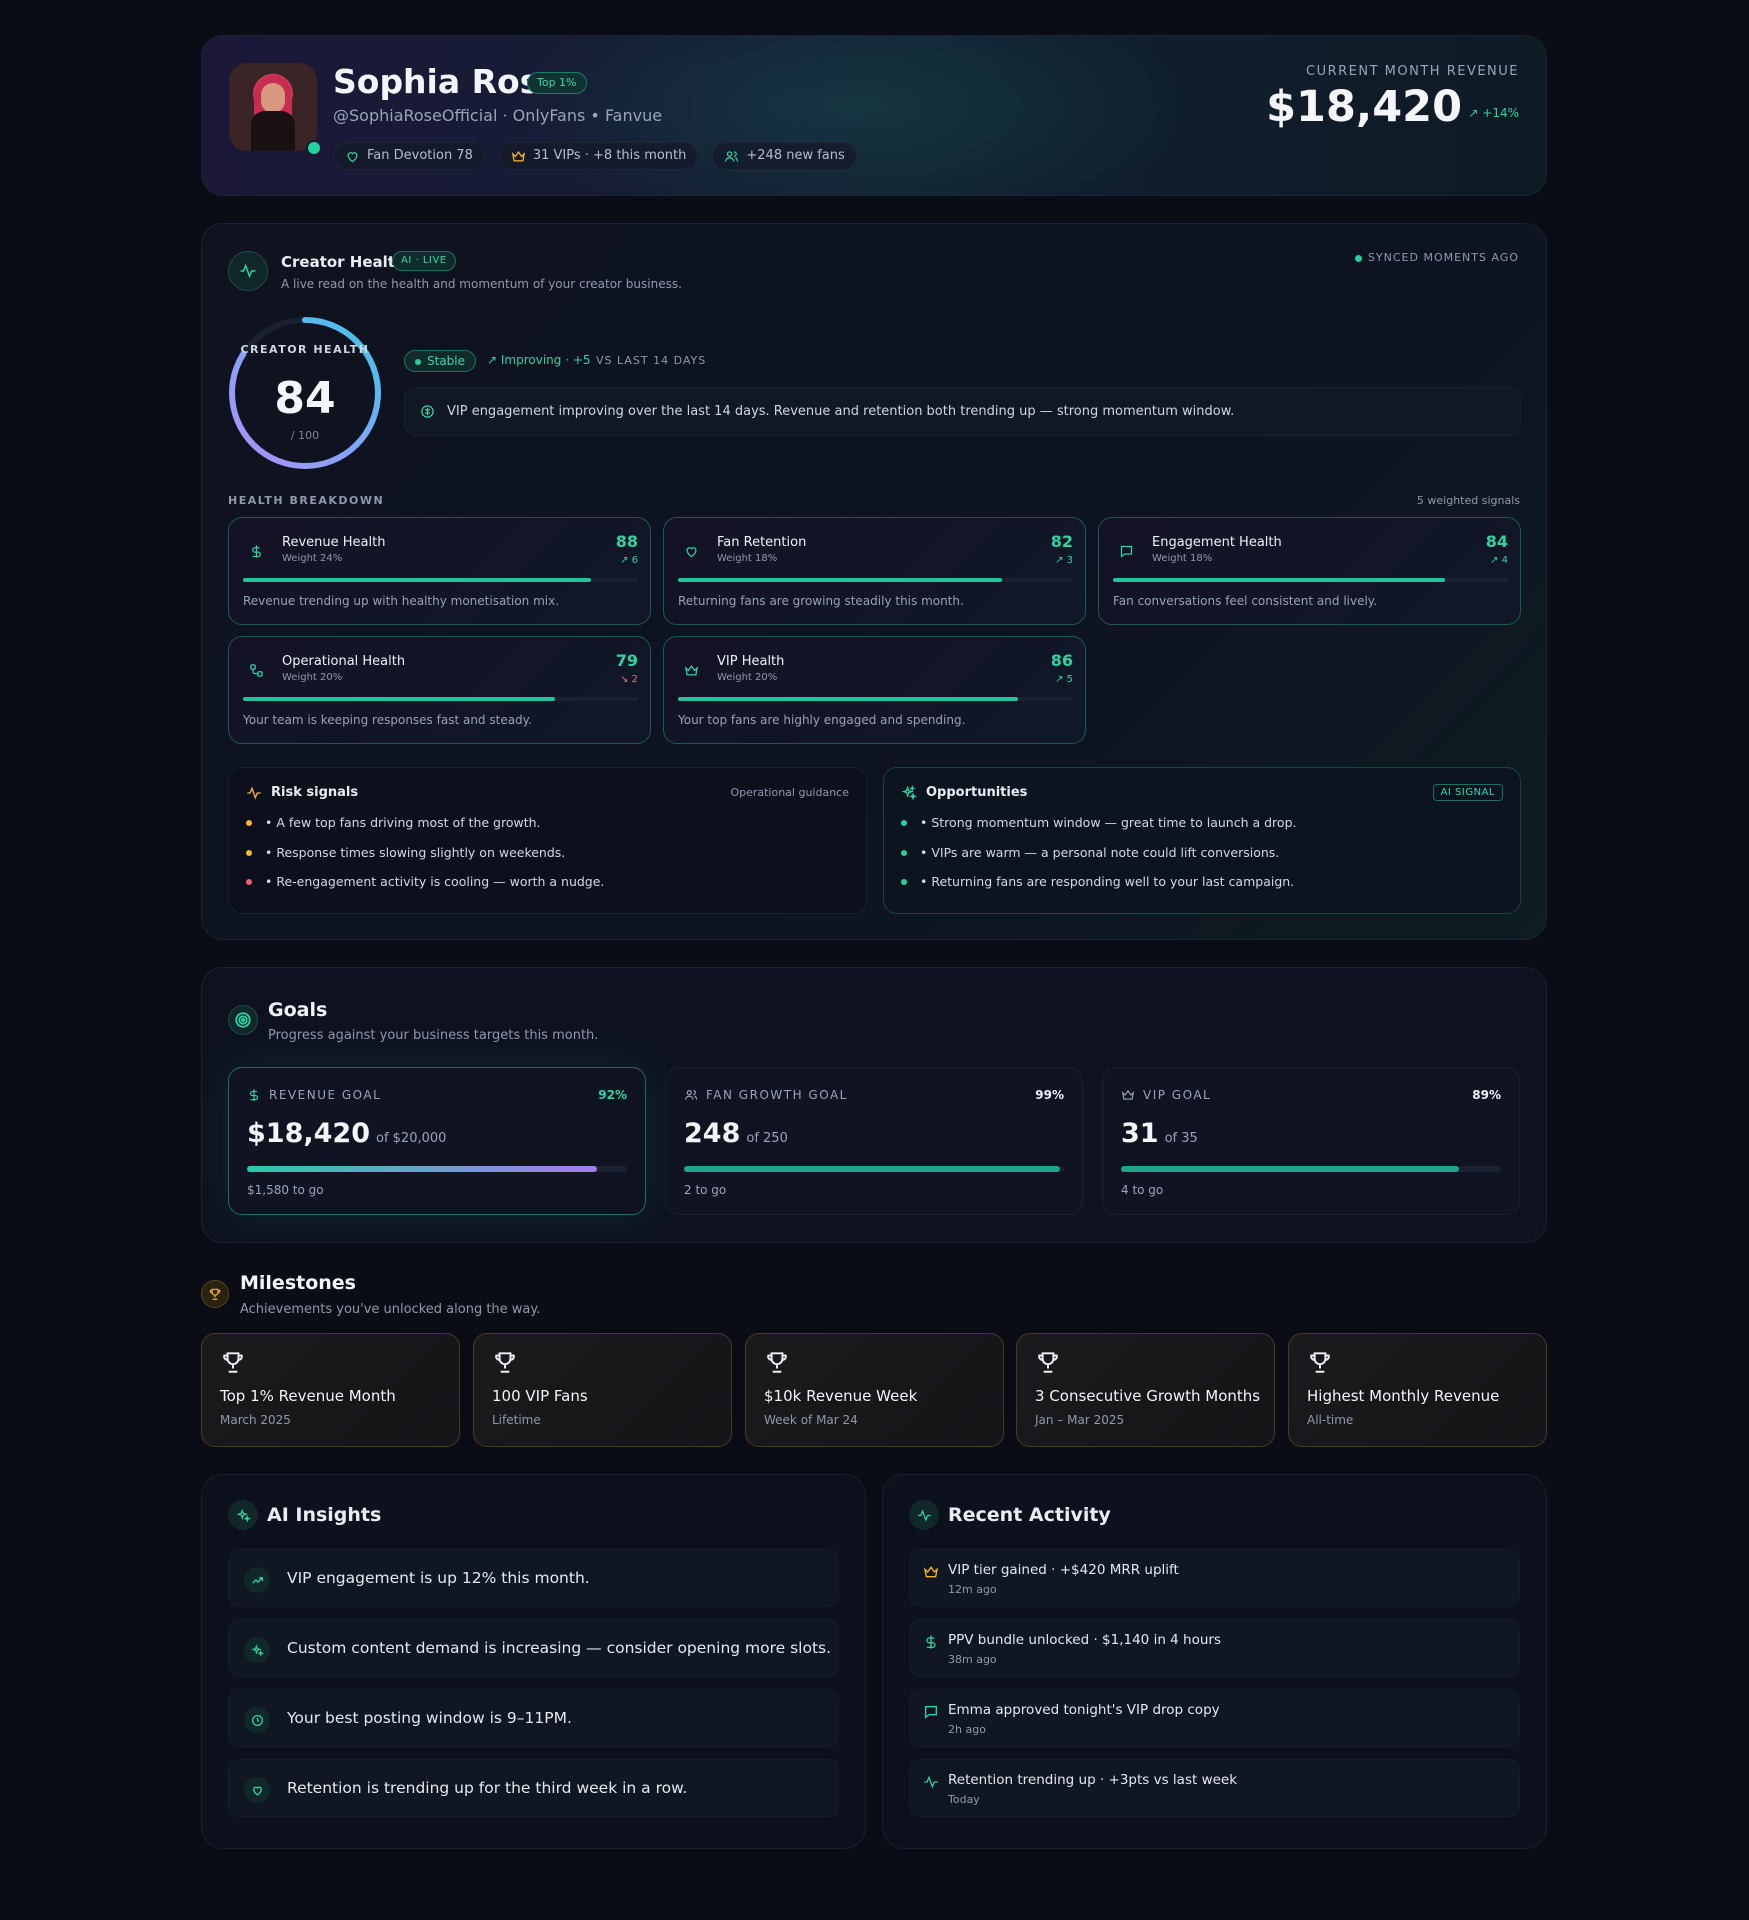 Image resolution: width=1749 pixels, height=1920 pixels. Describe the element at coordinates (437, 1169) in the screenshot. I see `goal-progress` at that location.